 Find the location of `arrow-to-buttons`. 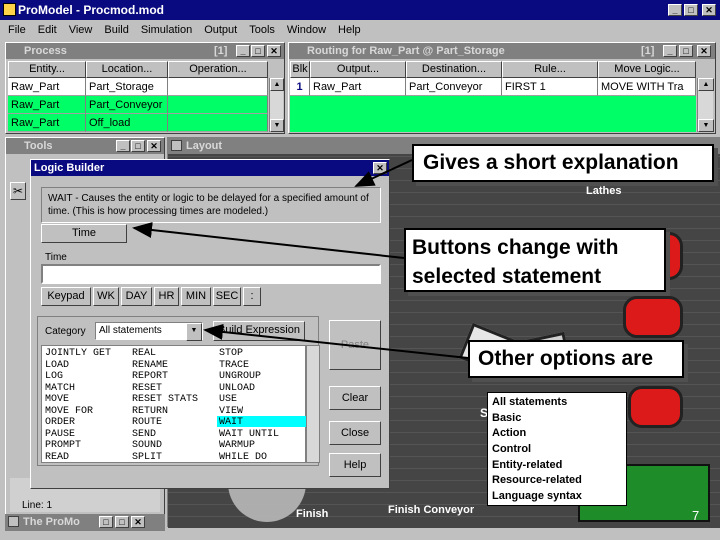

arrow-to-buttons is located at coordinates (268, 240).